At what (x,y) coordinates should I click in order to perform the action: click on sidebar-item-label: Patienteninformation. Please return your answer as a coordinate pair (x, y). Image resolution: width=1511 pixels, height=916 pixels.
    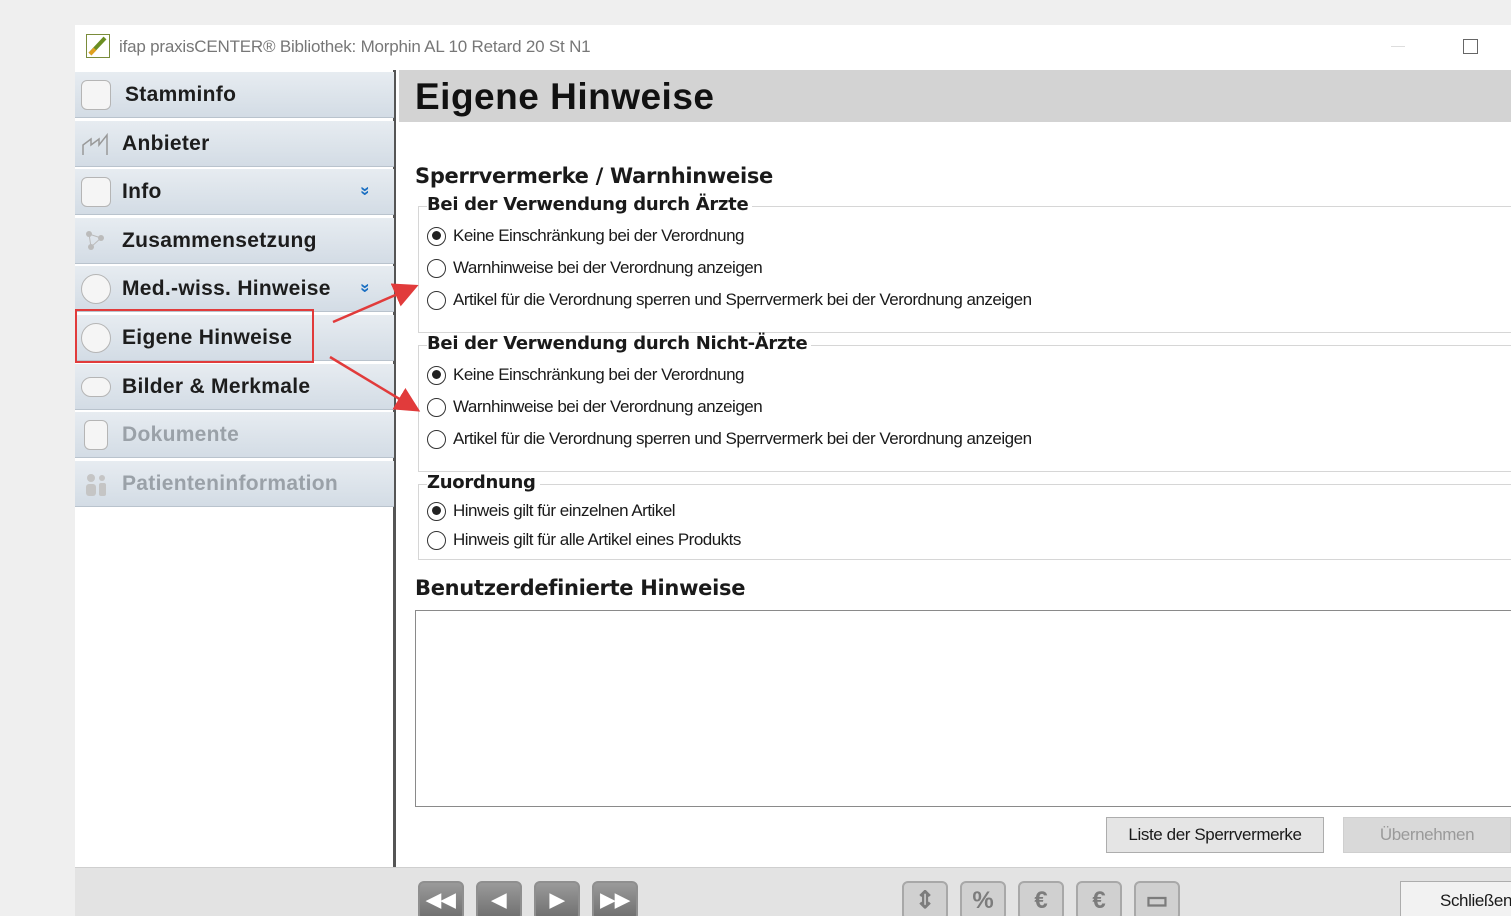
    Looking at the image, I should click on (230, 483).